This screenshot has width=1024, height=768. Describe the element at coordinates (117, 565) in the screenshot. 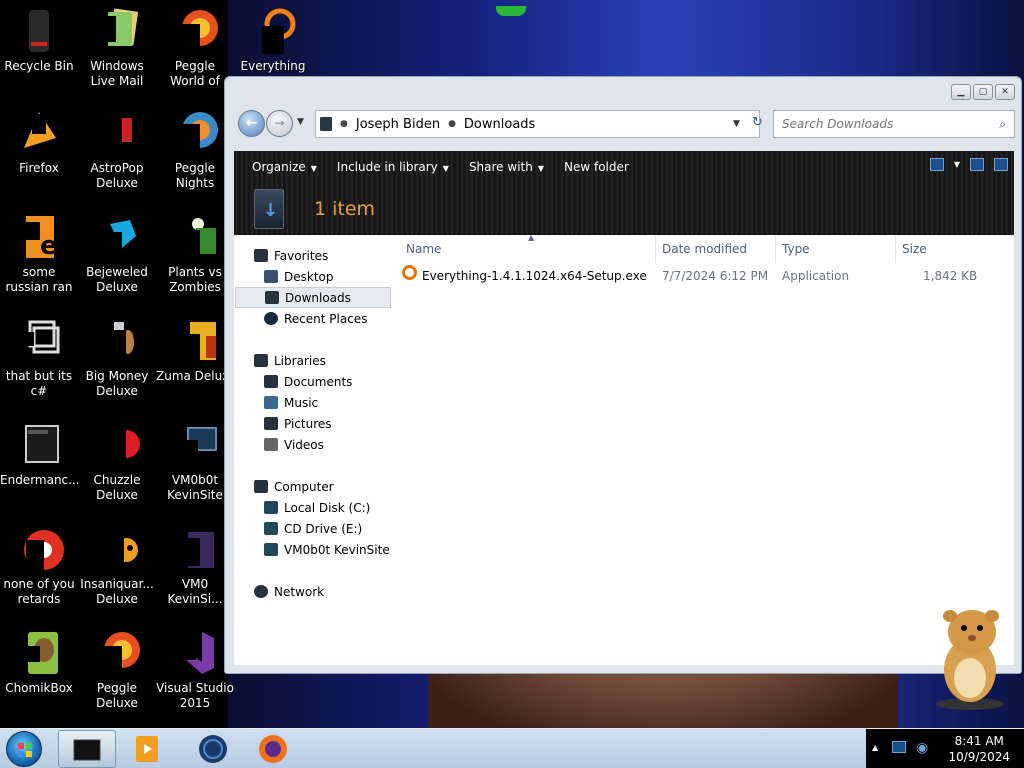

I see `desktop-icon-insaniquarium: Insaniquar... Deluxe` at that location.